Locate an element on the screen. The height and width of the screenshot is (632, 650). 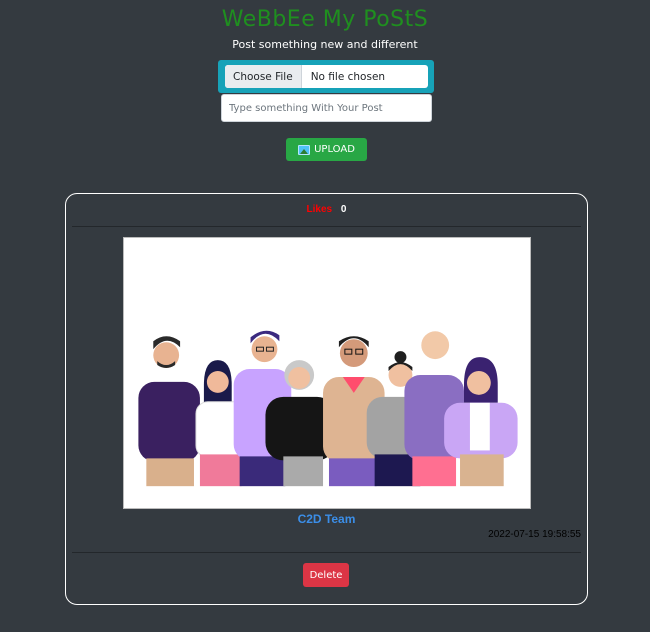
file-upload-wrapper: Choose File No file chosen is located at coordinates (326, 76).